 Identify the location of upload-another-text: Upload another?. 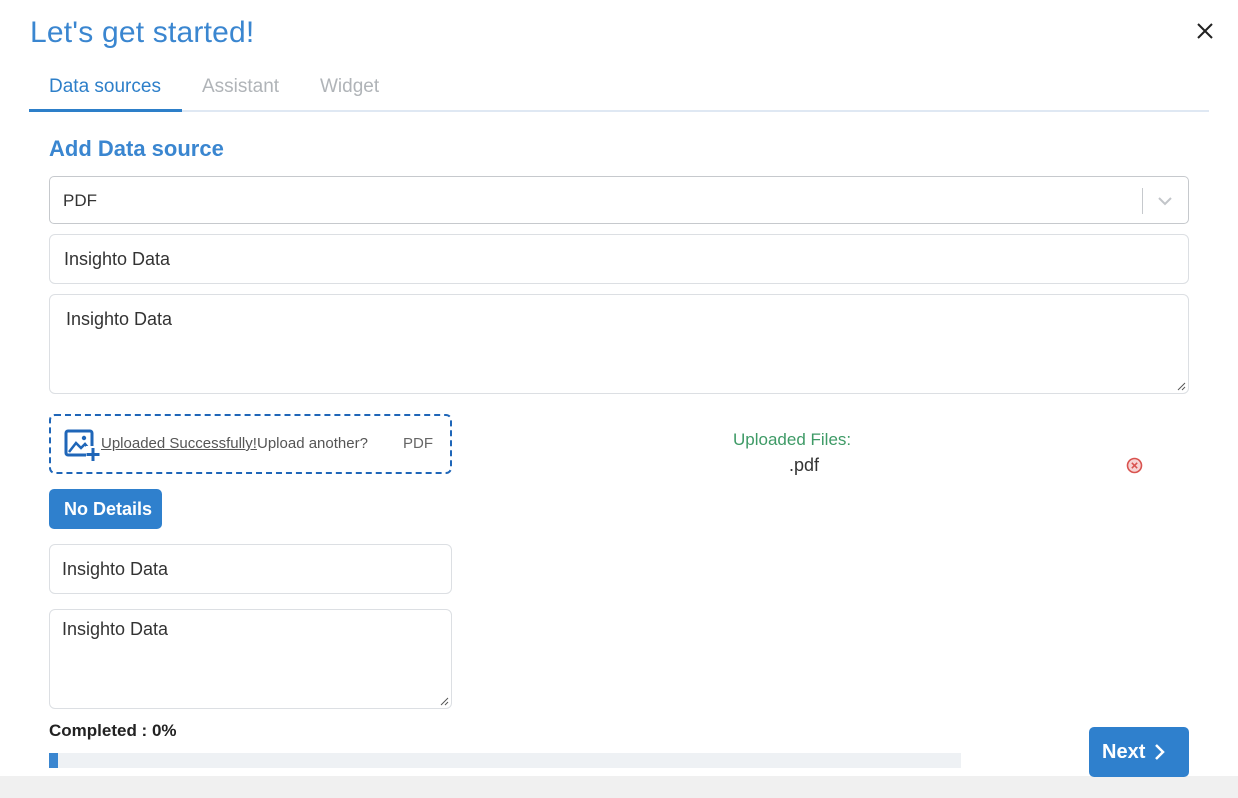
(312, 443).